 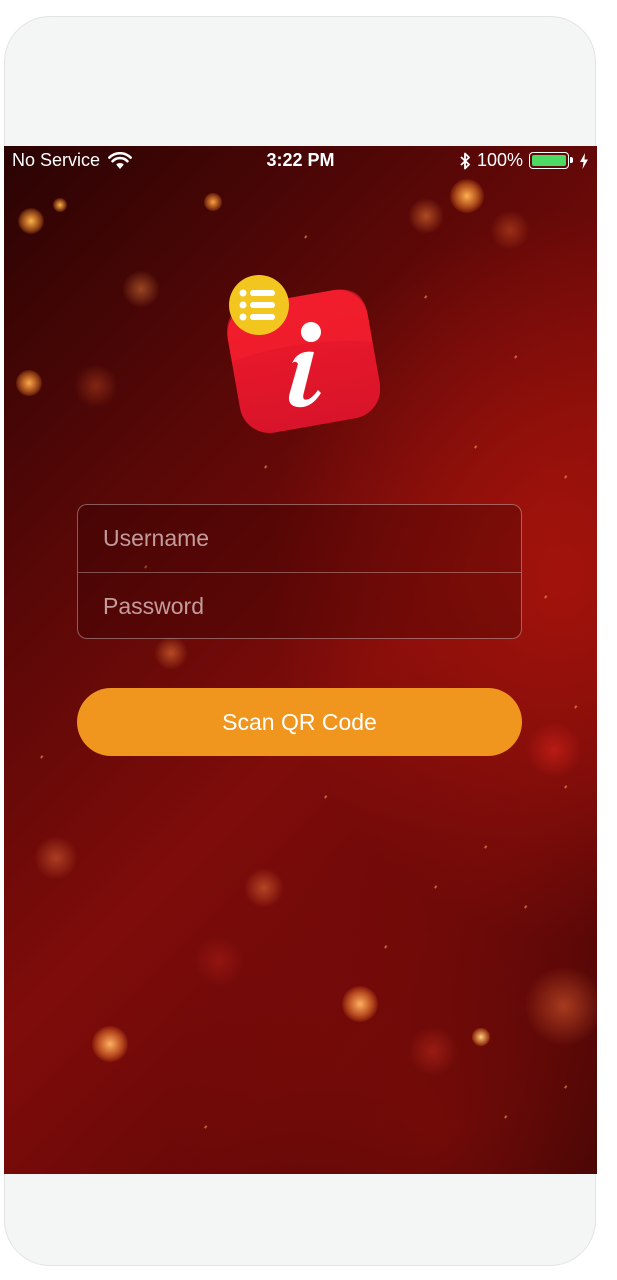 What do you see at coordinates (499, 160) in the screenshot?
I see `battery-percent: 100%` at bounding box center [499, 160].